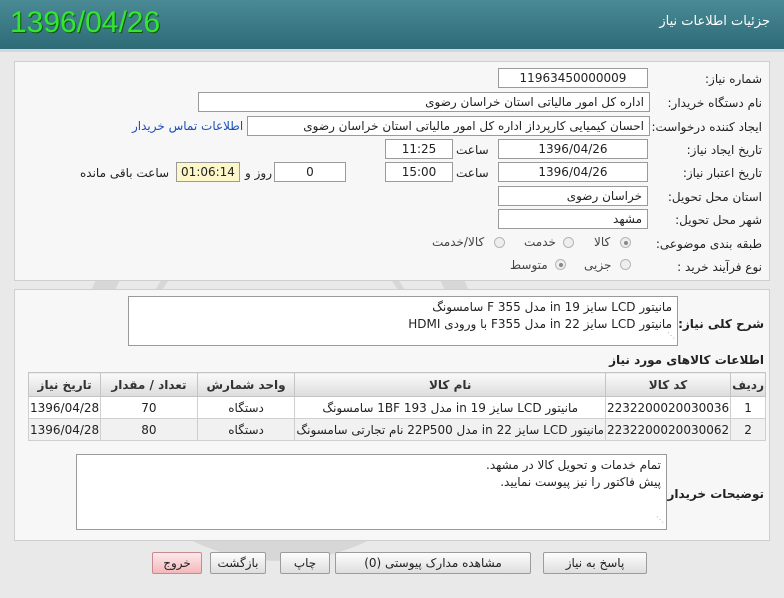  I want to click on days-label: روز و, so click(258, 173).